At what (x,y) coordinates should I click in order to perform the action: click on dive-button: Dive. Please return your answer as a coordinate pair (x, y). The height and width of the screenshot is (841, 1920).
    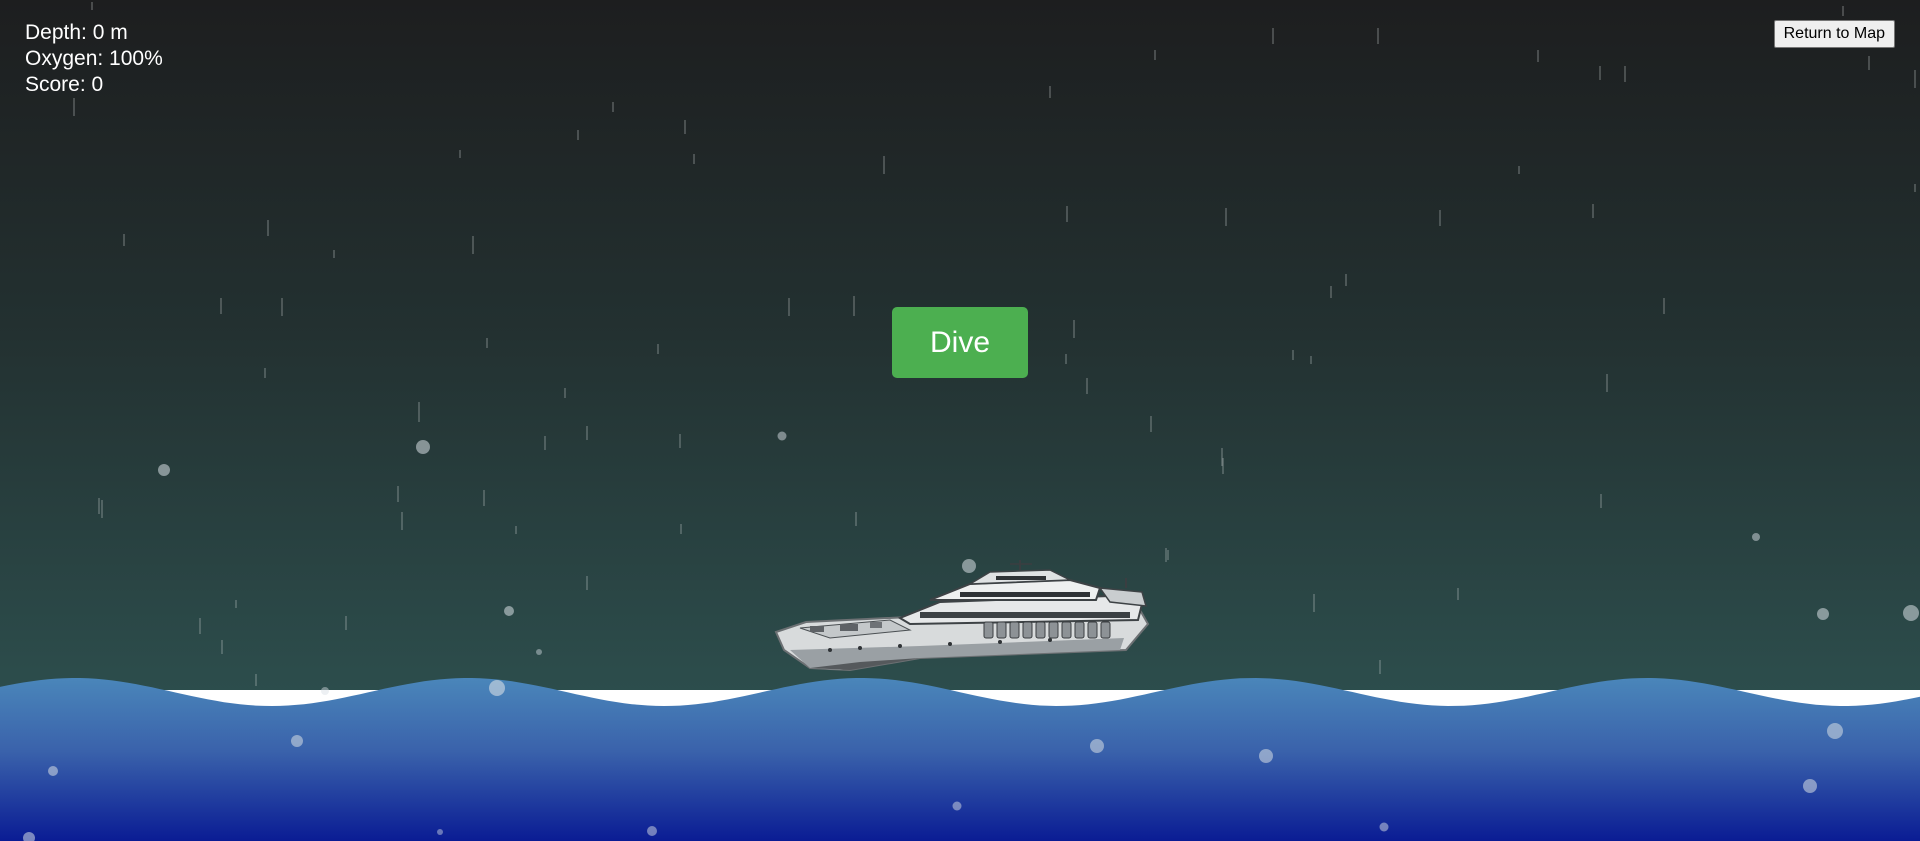
    Looking at the image, I should click on (960, 342).